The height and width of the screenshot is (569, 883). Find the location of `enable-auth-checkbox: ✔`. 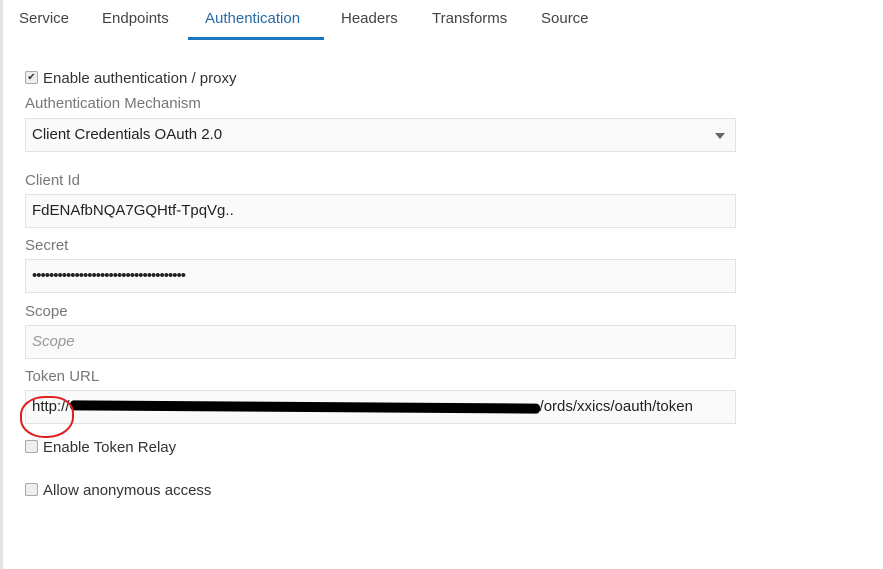

enable-auth-checkbox: ✔ is located at coordinates (31, 77).